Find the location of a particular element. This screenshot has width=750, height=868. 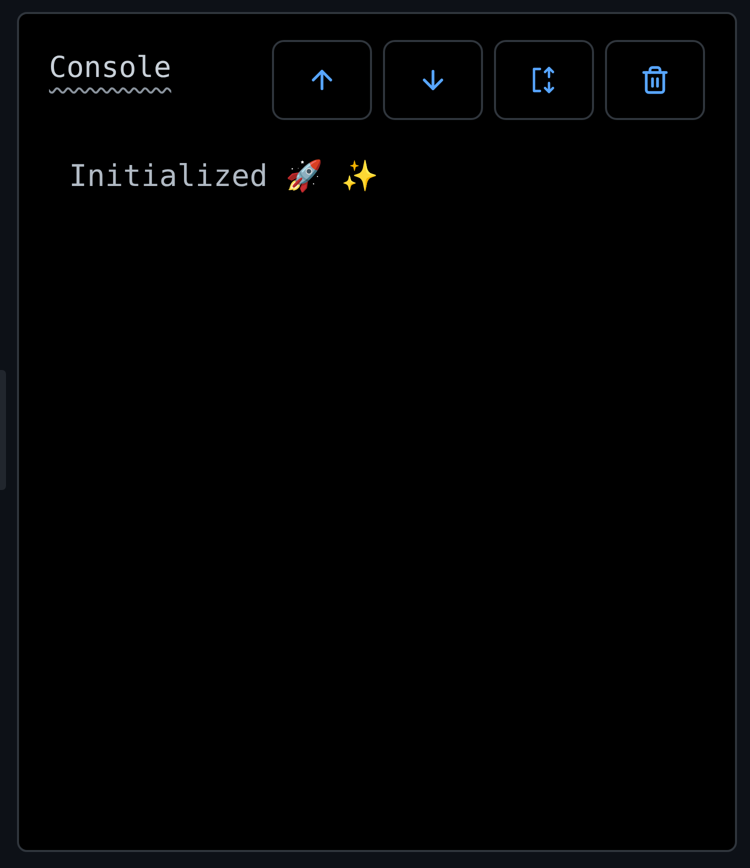

clear-button is located at coordinates (655, 80).